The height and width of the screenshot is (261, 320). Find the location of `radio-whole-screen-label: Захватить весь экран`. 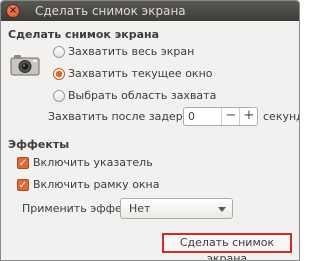

radio-whole-screen-label: Захватить весь экран is located at coordinates (131, 51).